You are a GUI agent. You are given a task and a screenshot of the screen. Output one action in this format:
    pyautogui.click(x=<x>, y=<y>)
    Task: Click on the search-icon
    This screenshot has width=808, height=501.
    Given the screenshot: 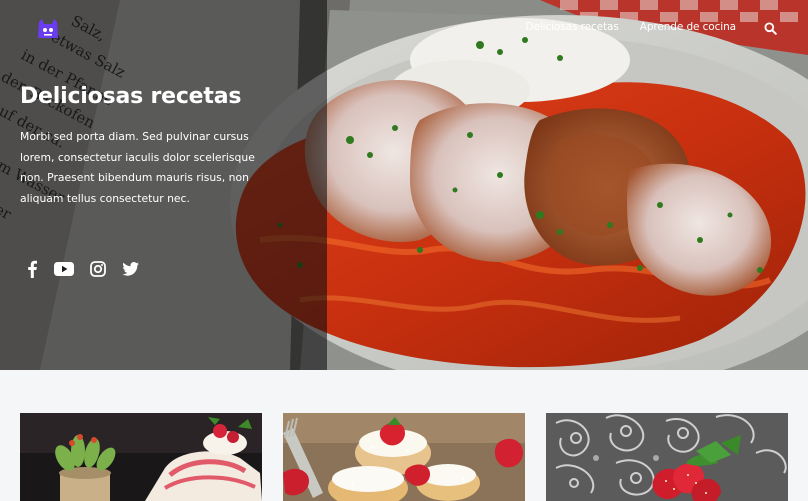 What is the action you would take?
    pyautogui.click(x=771, y=27)
    